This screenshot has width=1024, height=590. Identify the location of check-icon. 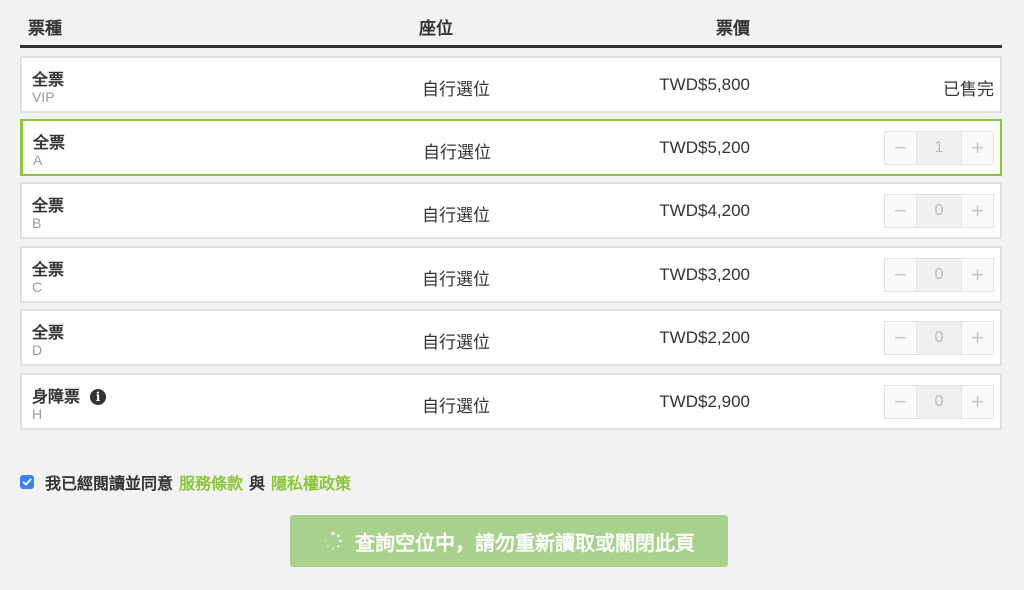
(27, 482).